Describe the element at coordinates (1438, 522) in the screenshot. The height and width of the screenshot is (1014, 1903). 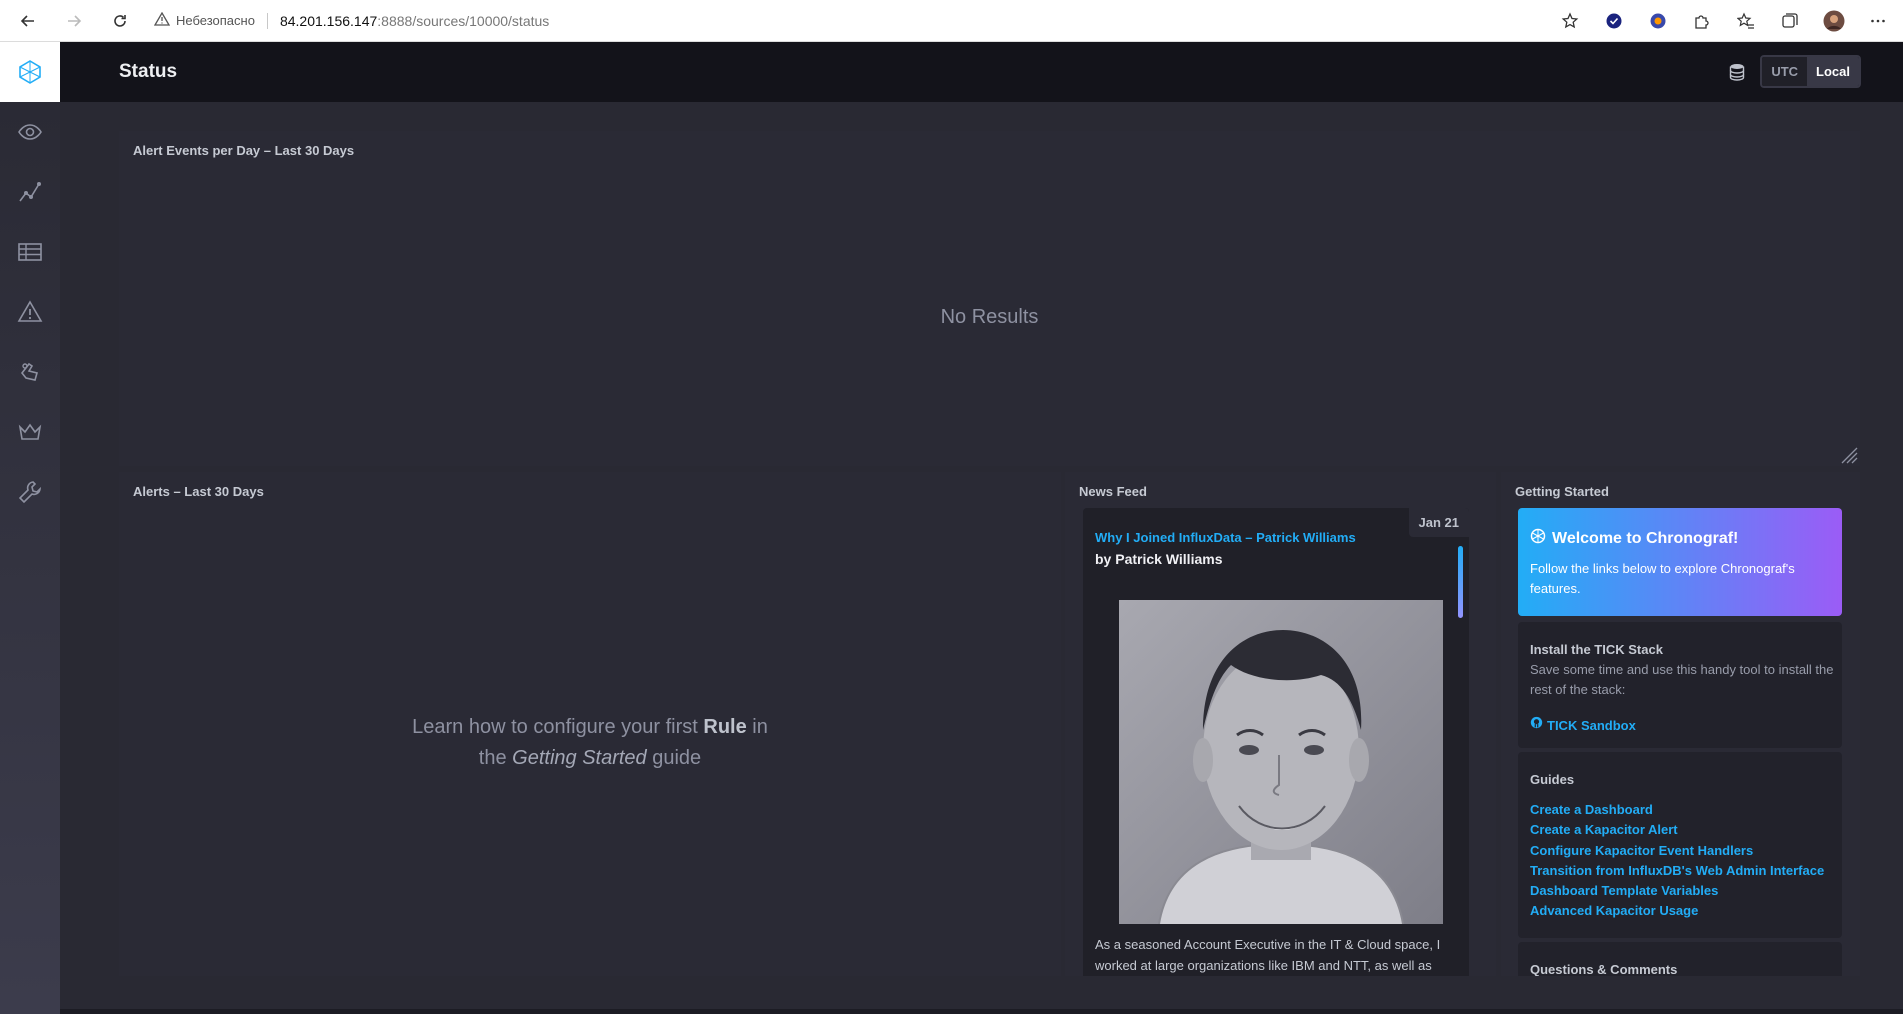
I see `news-date: Jan 21` at that location.